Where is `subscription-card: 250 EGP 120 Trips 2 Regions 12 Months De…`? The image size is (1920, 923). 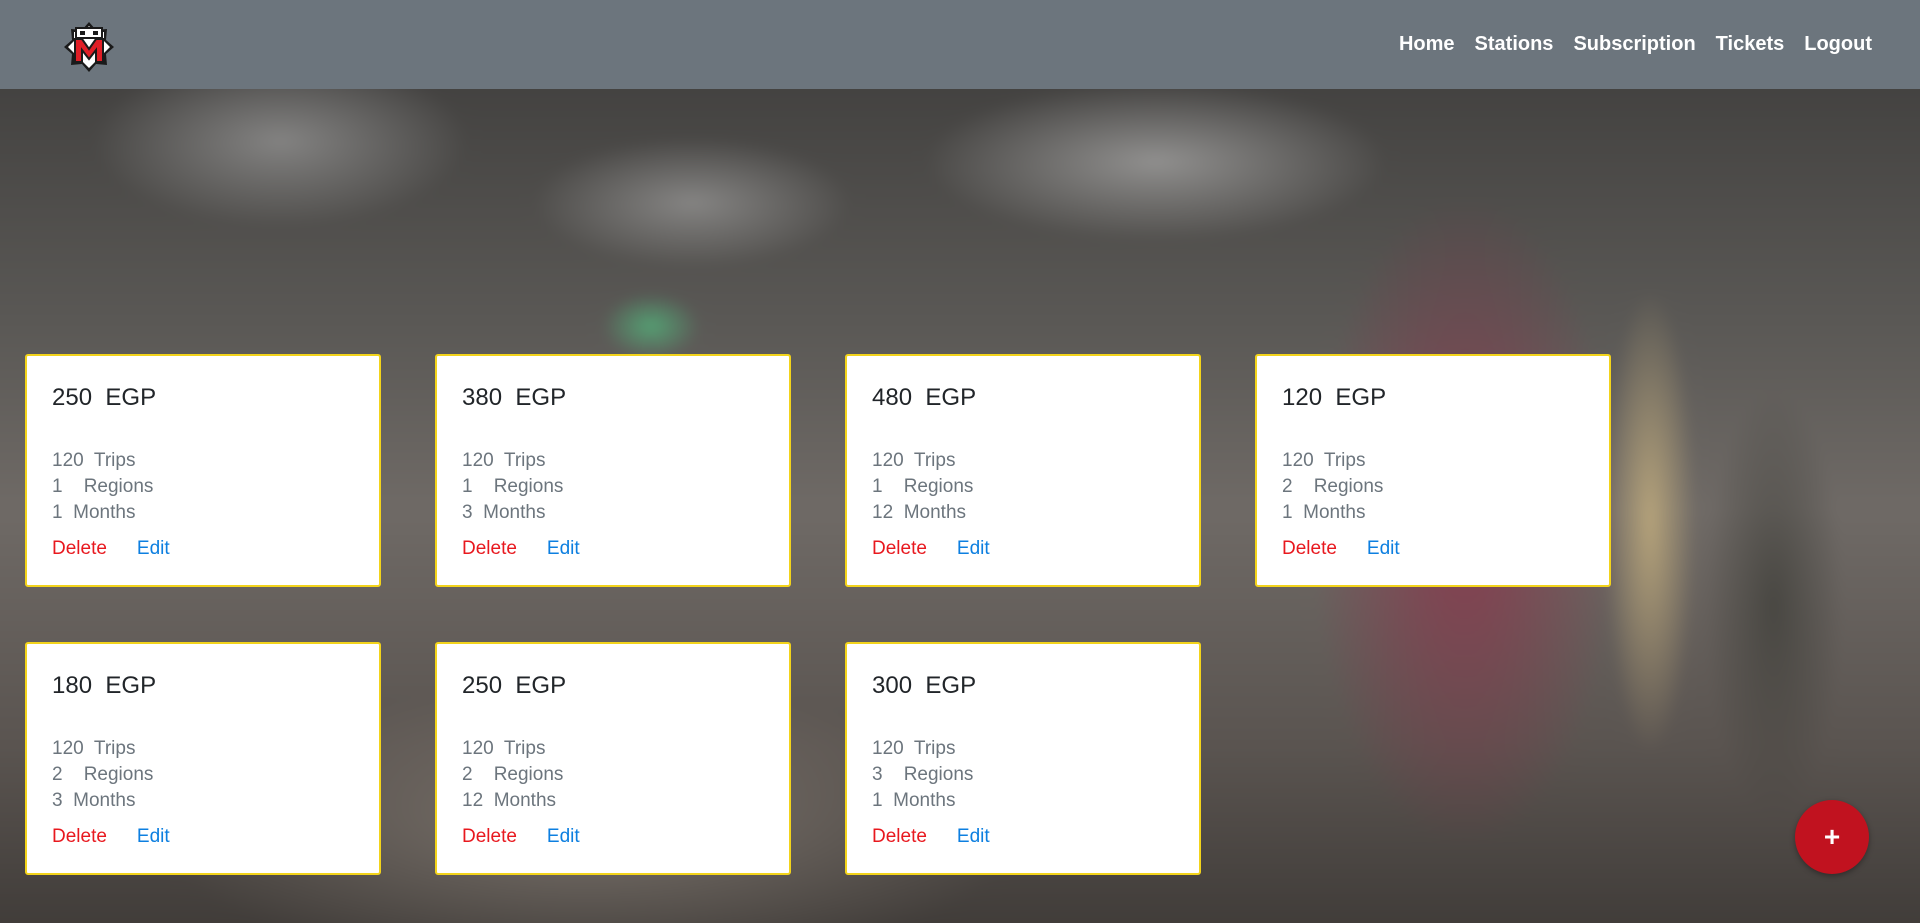
subscription-card: 250 EGP 120 Trips 2 Regions 12 Months De… is located at coordinates (613, 758).